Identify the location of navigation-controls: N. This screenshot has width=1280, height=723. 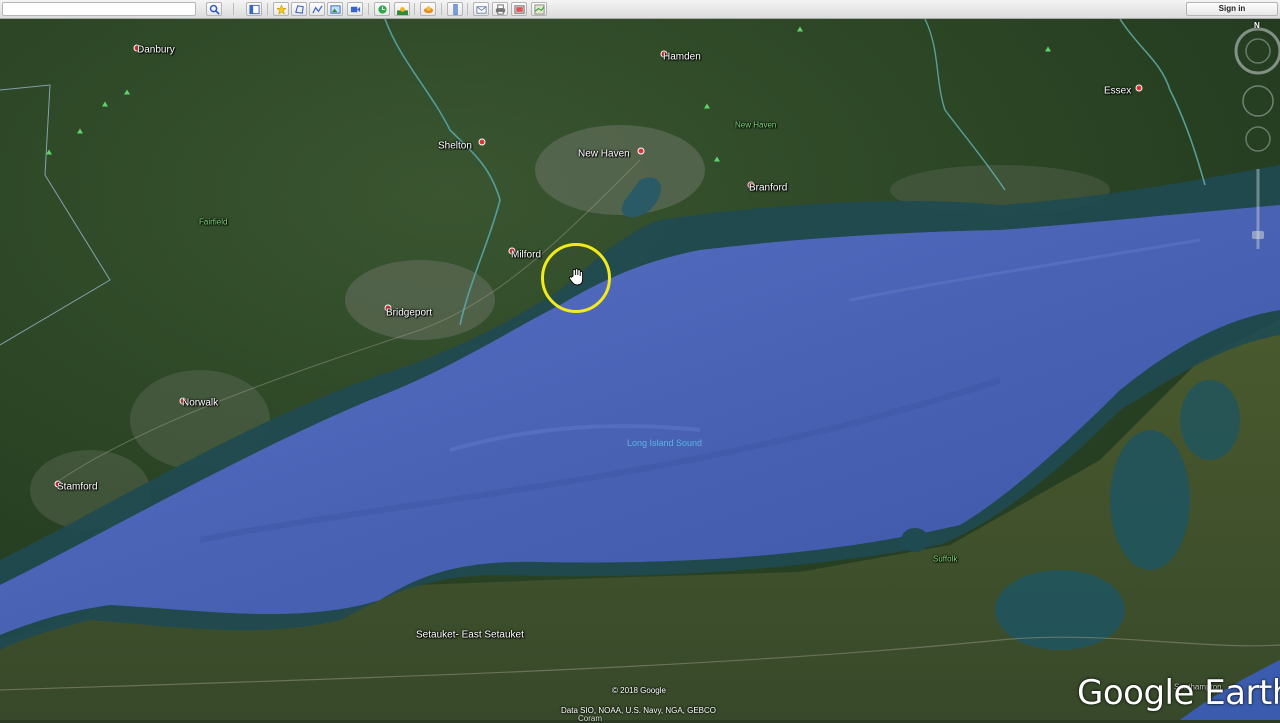
(1255, 139).